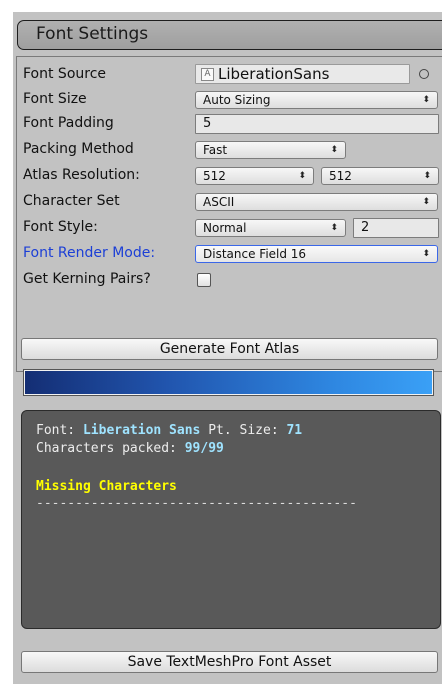 Image resolution: width=442 pixels, height=684 pixels. I want to click on missing-characters-title: Missing Characters, so click(106, 486).